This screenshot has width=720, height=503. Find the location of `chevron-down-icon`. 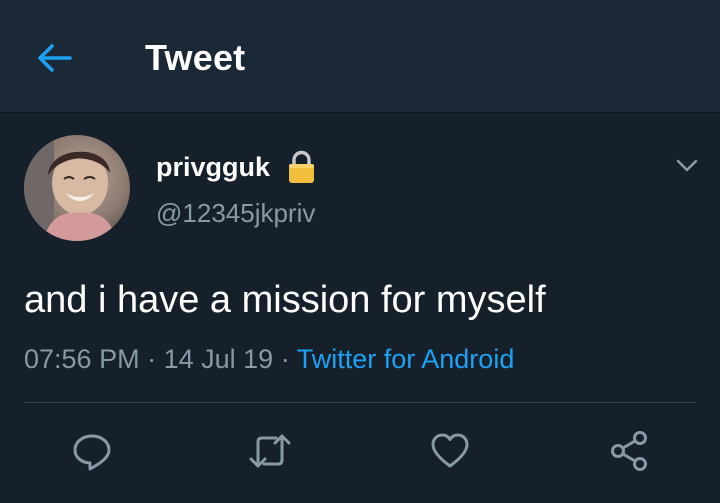

chevron-down-icon is located at coordinates (687, 165).